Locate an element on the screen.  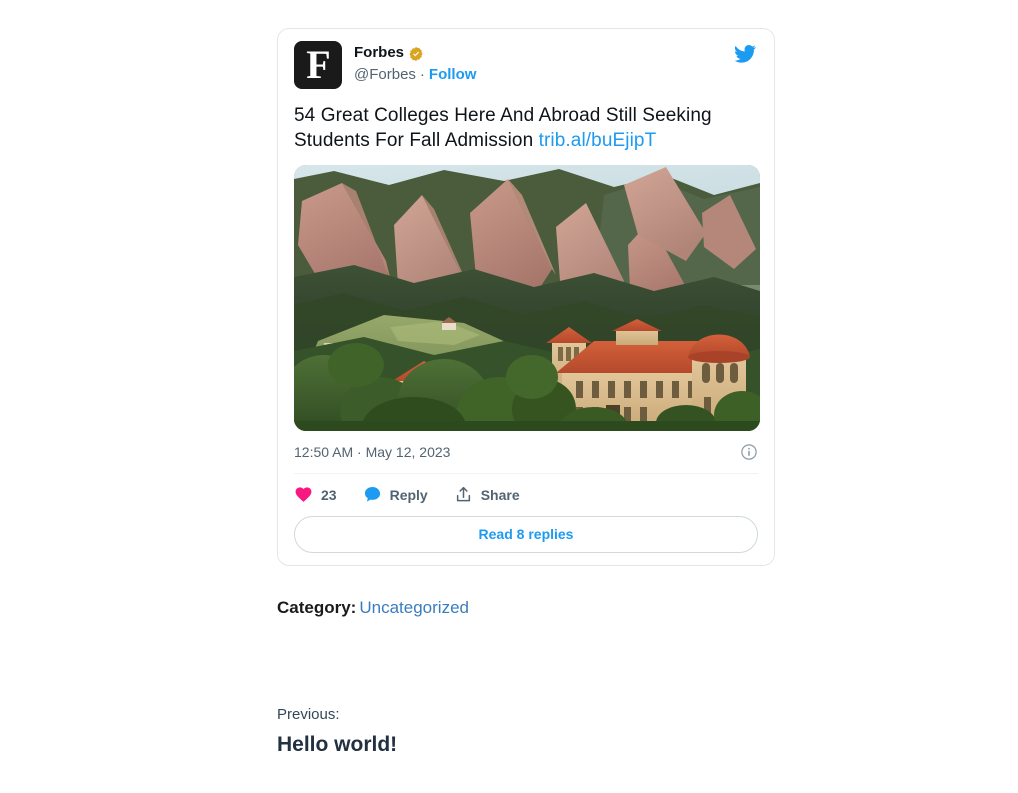
avatar: F is located at coordinates (318, 65).